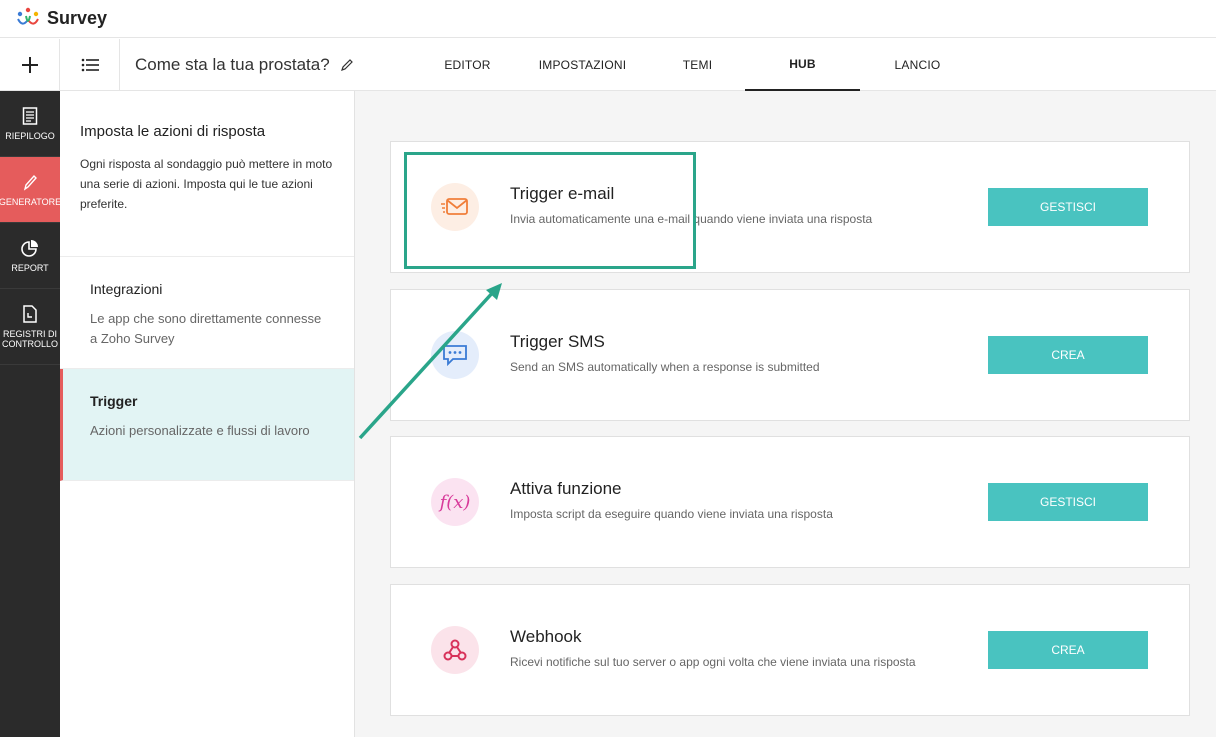 The image size is (1216, 737). What do you see at coordinates (30, 135) in the screenshot?
I see `nav-label: RIEPILOGO` at bounding box center [30, 135].